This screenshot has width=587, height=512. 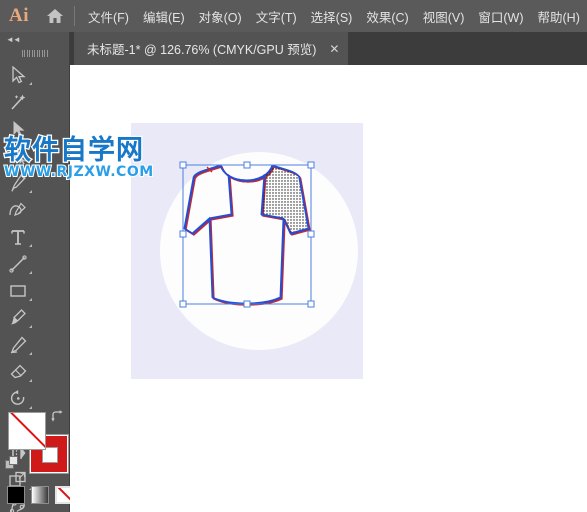 I want to click on none-slash-icon, so click(x=27, y=431).